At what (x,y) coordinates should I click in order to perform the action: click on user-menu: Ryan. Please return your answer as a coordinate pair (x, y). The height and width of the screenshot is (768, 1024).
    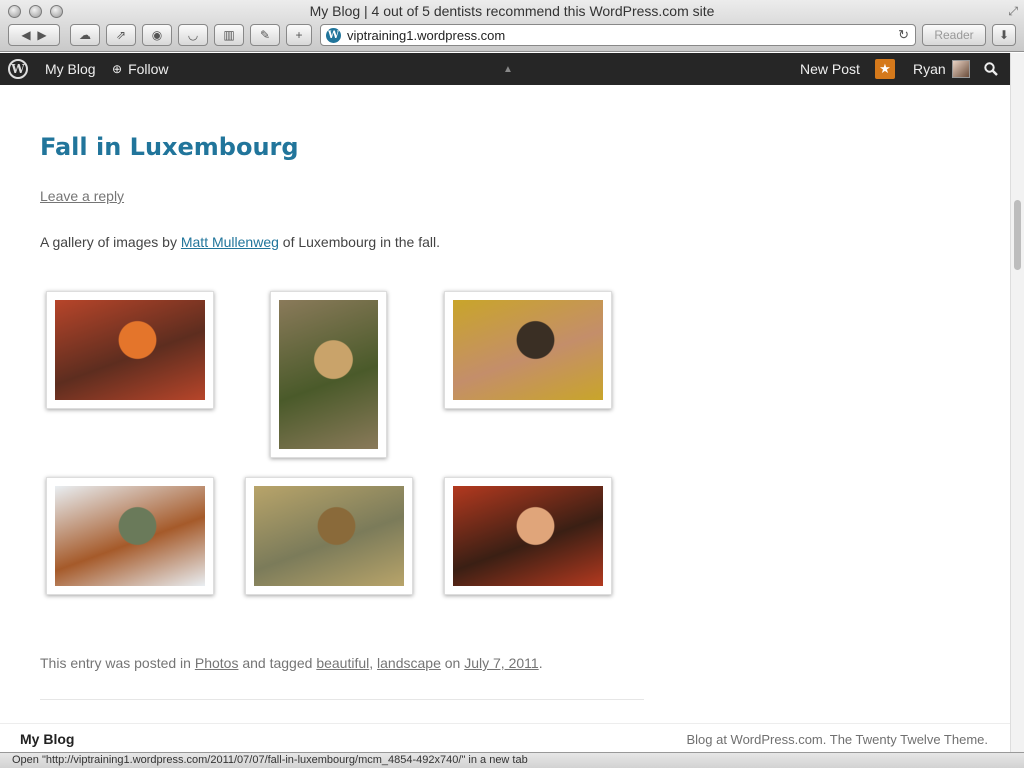
    Looking at the image, I should click on (941, 69).